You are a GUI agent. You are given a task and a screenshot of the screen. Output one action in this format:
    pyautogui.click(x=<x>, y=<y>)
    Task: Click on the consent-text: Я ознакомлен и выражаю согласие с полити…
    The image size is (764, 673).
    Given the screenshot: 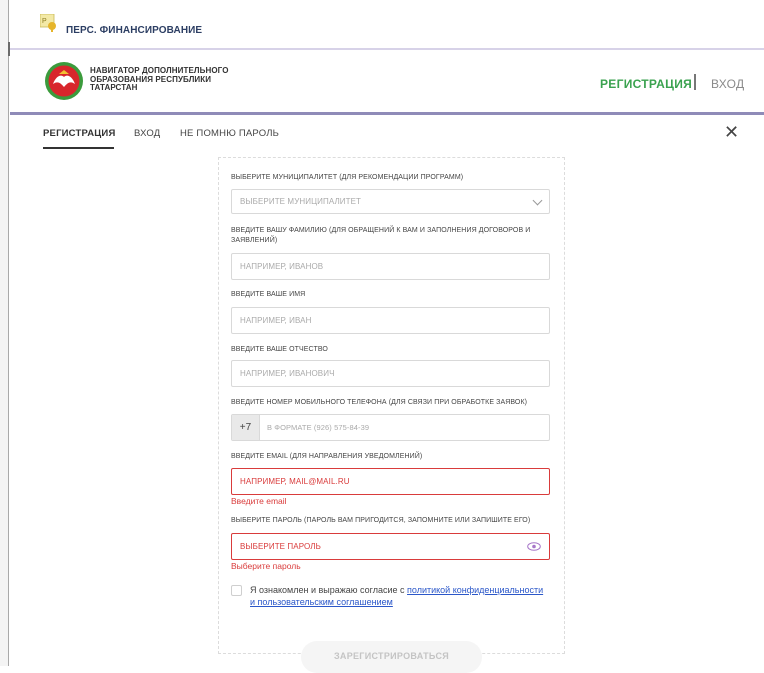 What is the action you would take?
    pyautogui.click(x=400, y=596)
    